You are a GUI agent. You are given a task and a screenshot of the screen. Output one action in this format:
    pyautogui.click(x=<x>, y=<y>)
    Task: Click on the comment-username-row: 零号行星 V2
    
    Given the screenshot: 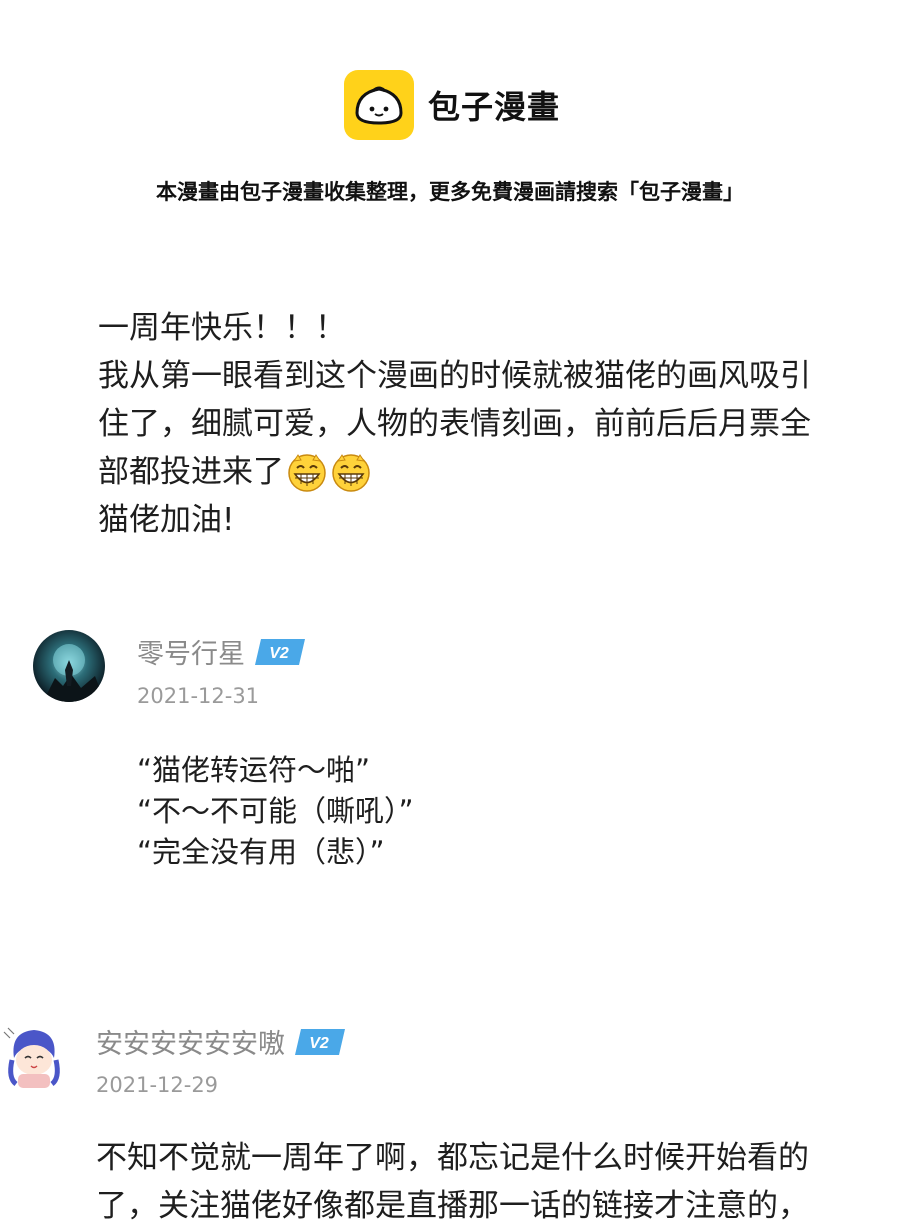 What is the action you would take?
    pyautogui.click(x=221, y=651)
    